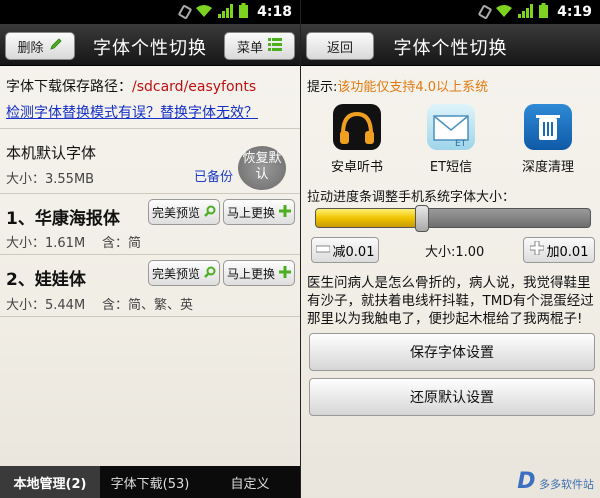  What do you see at coordinates (148, 305) in the screenshot?
I see `font-contains: 含：简、繁、英` at bounding box center [148, 305].